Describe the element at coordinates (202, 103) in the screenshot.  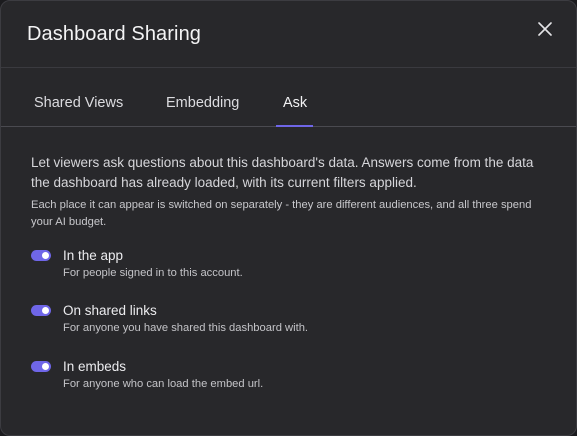
I see `tab-embedding: Embedding` at that location.